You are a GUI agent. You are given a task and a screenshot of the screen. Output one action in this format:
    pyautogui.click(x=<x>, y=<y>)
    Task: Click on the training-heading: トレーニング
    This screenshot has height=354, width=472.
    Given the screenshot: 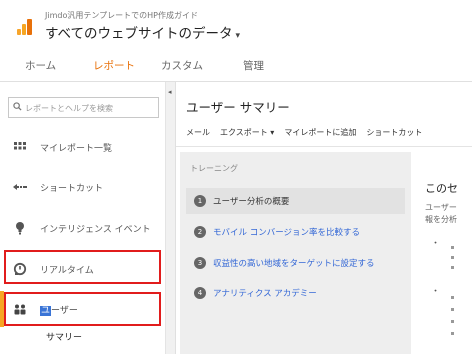 What is the action you would take?
    pyautogui.click(x=214, y=168)
    